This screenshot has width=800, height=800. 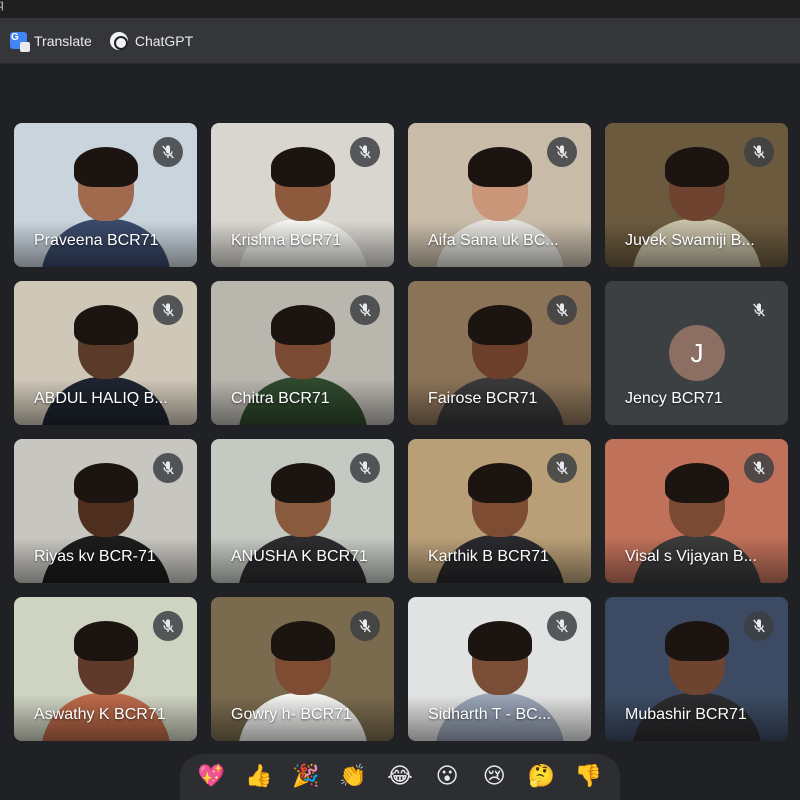 I want to click on bookmark-label: Translate, so click(x=63, y=40).